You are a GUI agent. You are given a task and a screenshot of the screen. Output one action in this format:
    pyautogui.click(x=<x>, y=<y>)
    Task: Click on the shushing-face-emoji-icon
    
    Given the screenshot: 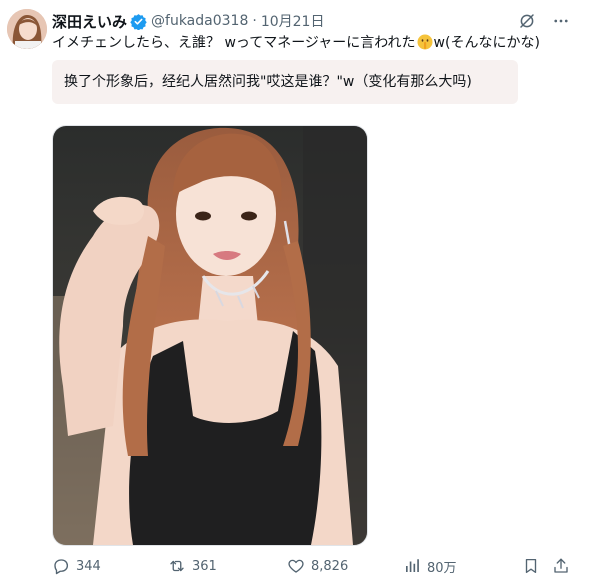 What is the action you would take?
    pyautogui.click(x=425, y=42)
    